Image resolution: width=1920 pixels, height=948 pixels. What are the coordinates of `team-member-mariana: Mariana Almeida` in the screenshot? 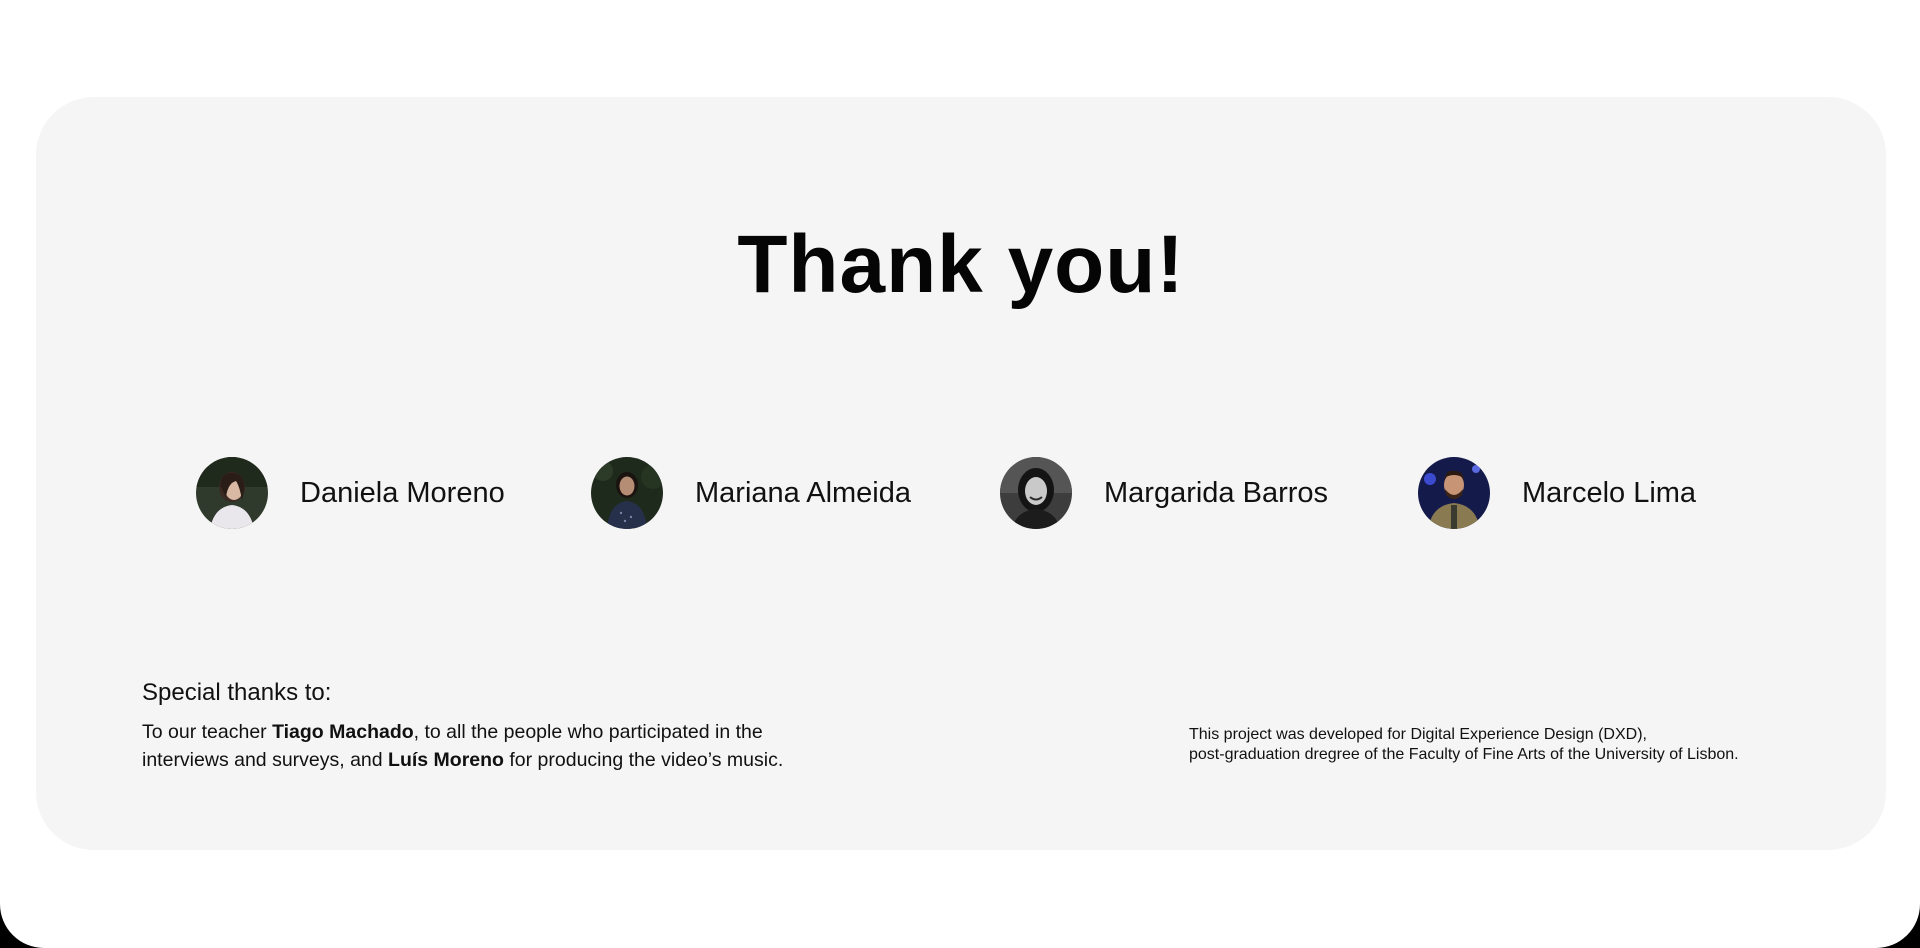 It's located at (751, 493).